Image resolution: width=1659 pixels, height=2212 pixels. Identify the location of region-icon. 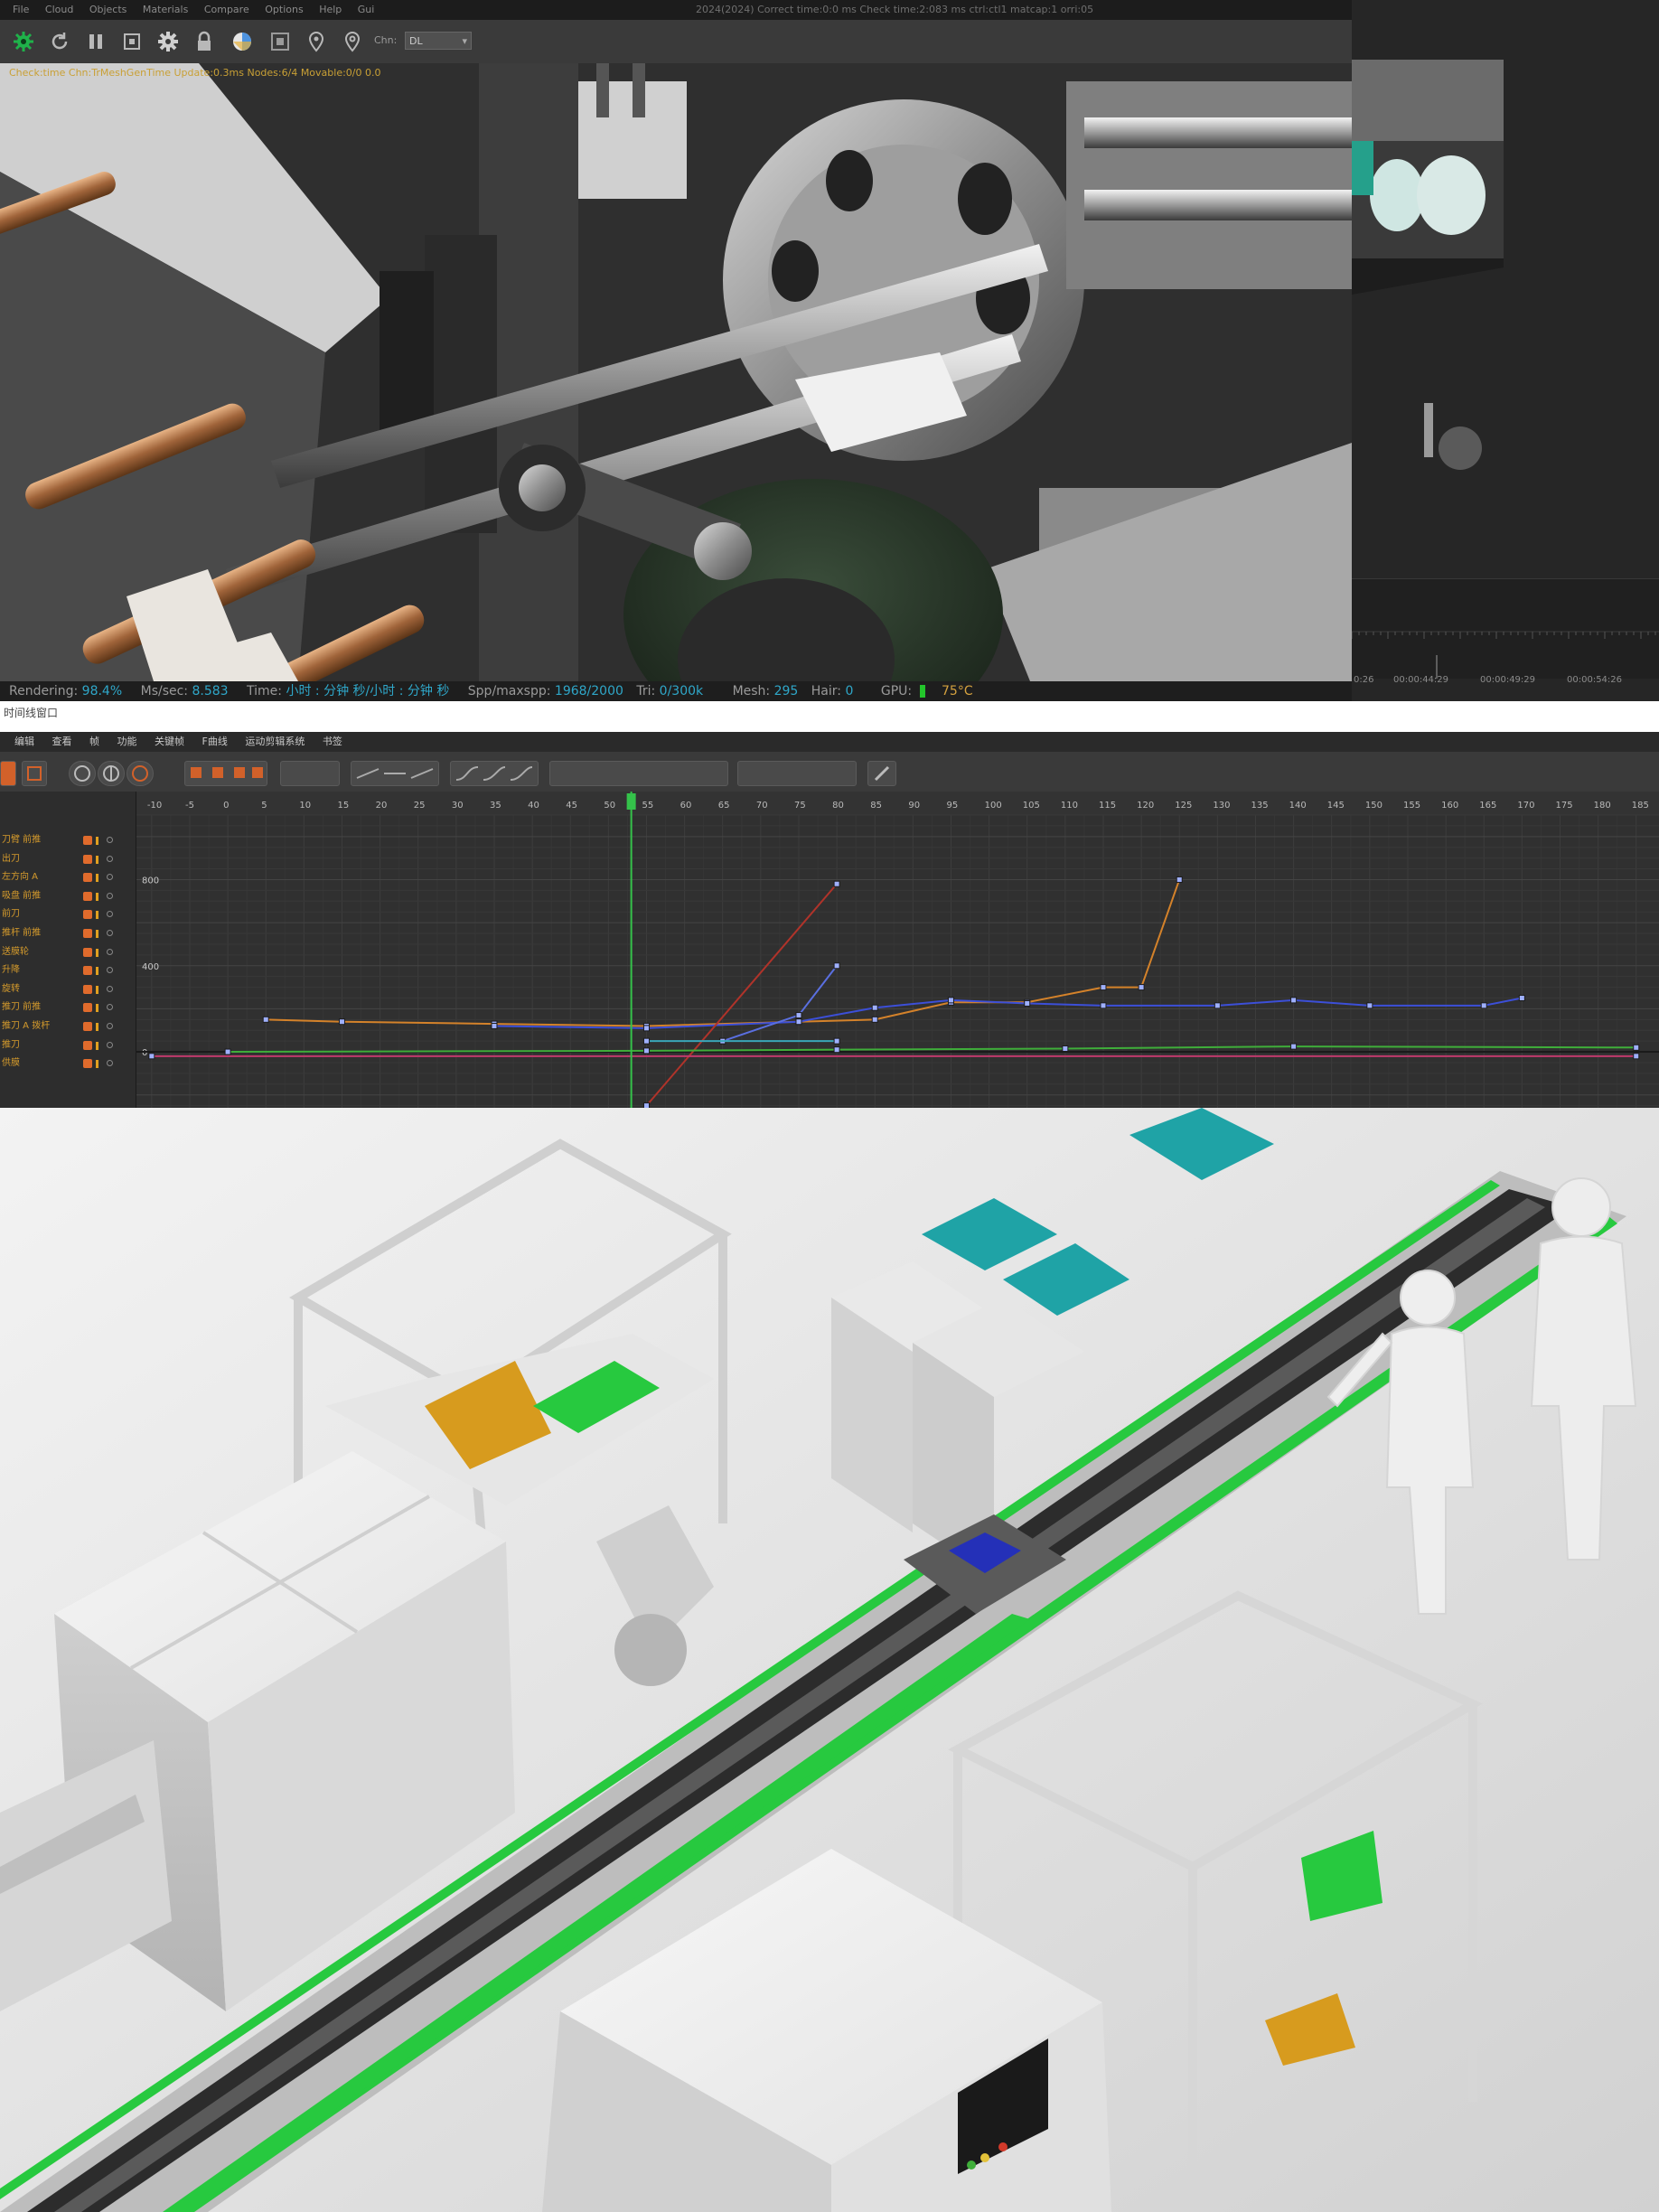
(280, 41).